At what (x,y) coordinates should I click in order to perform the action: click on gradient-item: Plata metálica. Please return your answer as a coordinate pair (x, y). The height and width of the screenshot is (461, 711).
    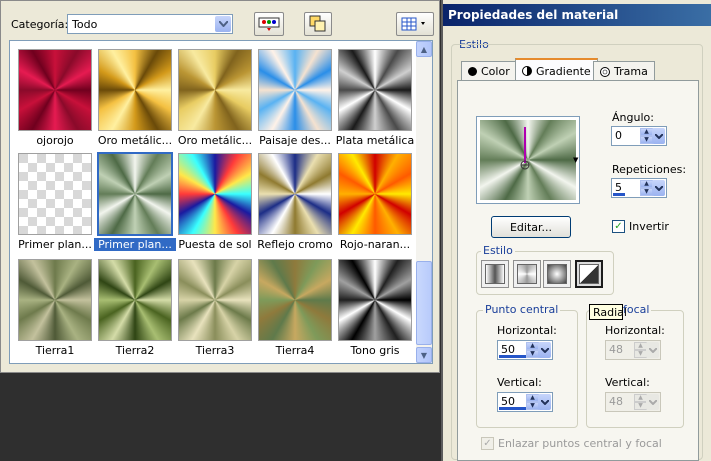
    Looking at the image, I should click on (374, 98).